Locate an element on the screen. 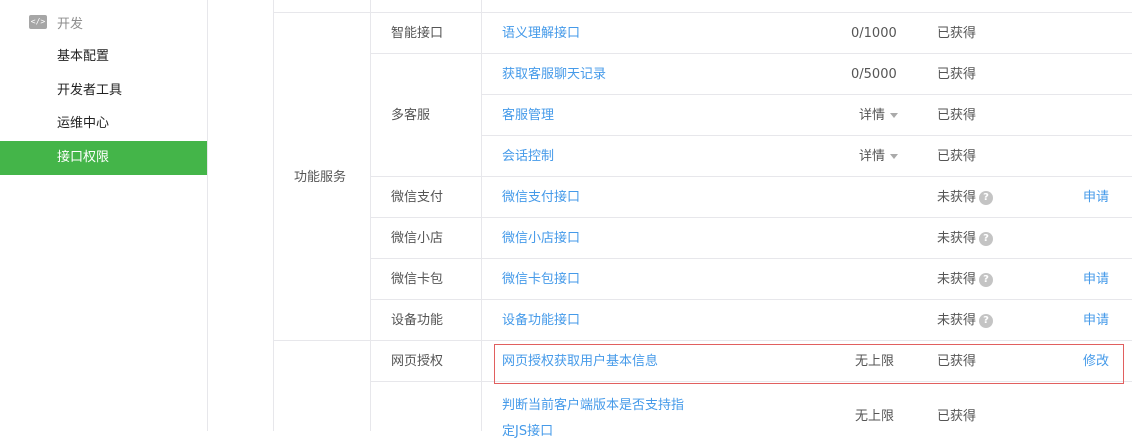 The image size is (1132, 445). api-link: 获取客服聊天记录 is located at coordinates (554, 74).